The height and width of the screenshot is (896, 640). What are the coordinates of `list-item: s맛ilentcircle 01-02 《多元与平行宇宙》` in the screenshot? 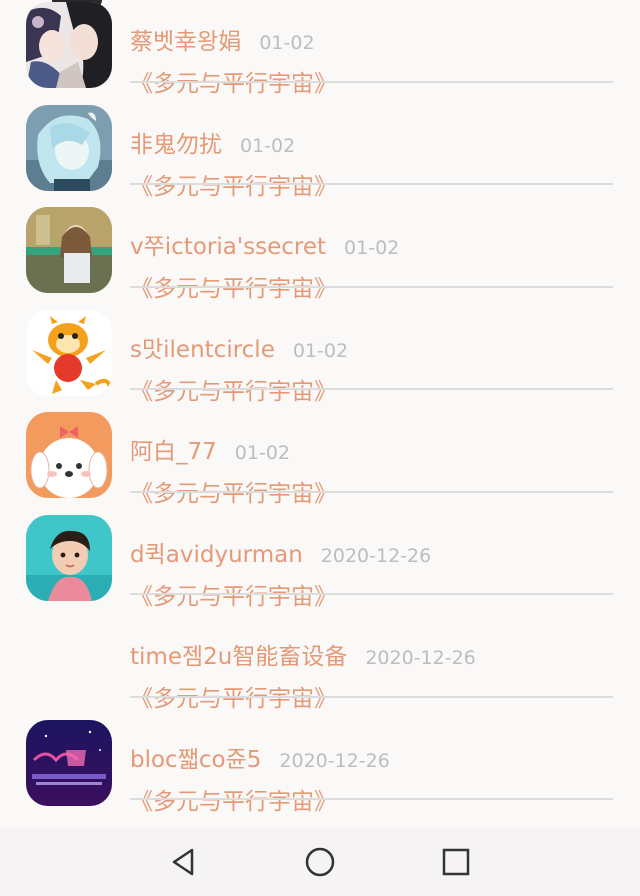 It's located at (320, 346).